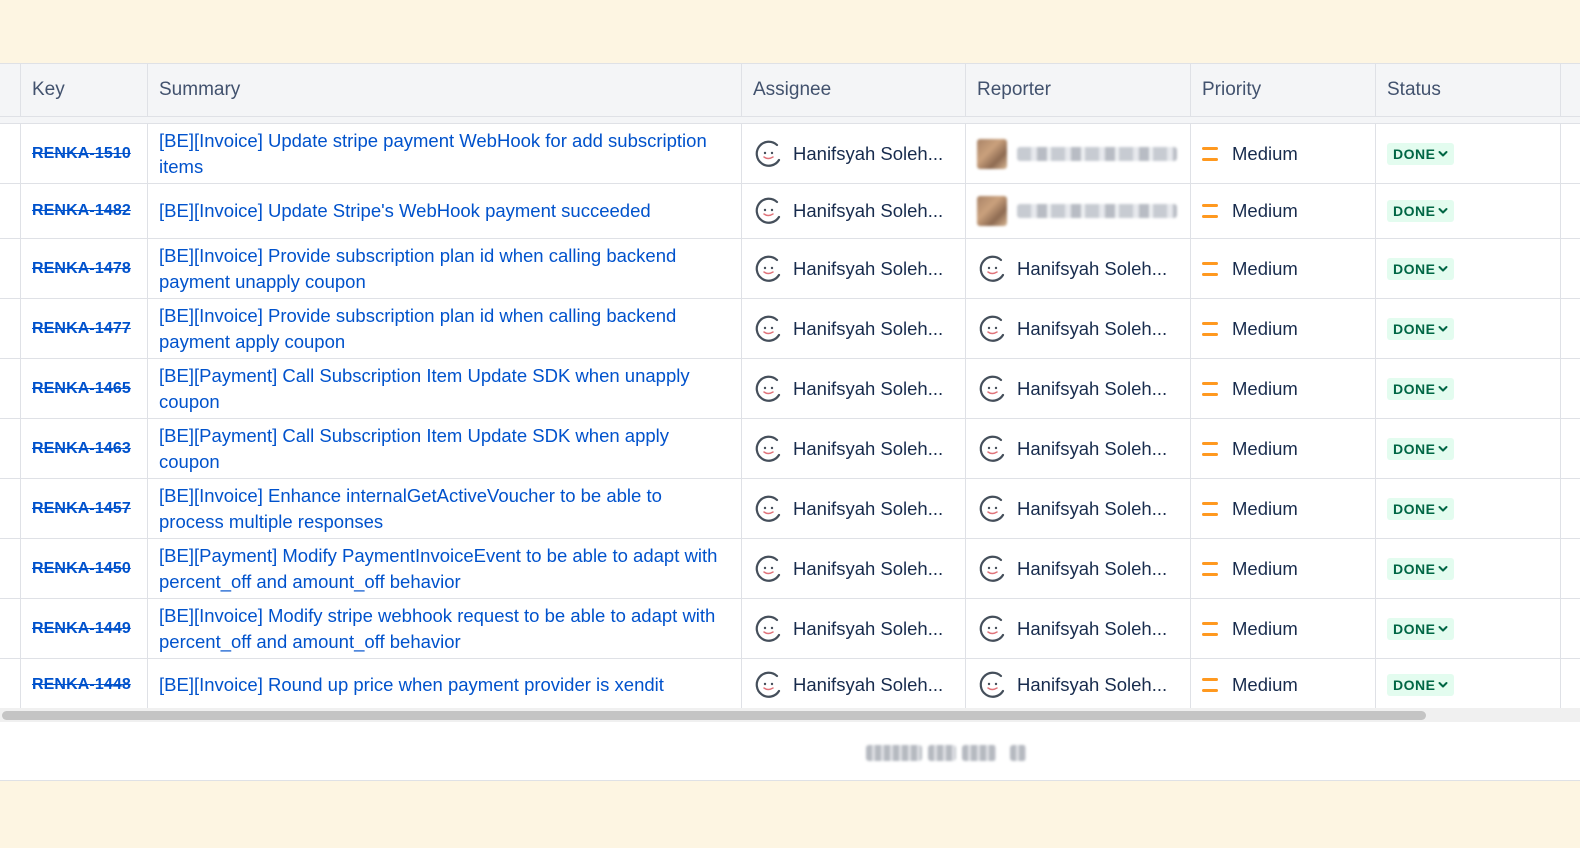  What do you see at coordinates (81, 629) in the screenshot?
I see `issue-key-link: RENKA-1449` at bounding box center [81, 629].